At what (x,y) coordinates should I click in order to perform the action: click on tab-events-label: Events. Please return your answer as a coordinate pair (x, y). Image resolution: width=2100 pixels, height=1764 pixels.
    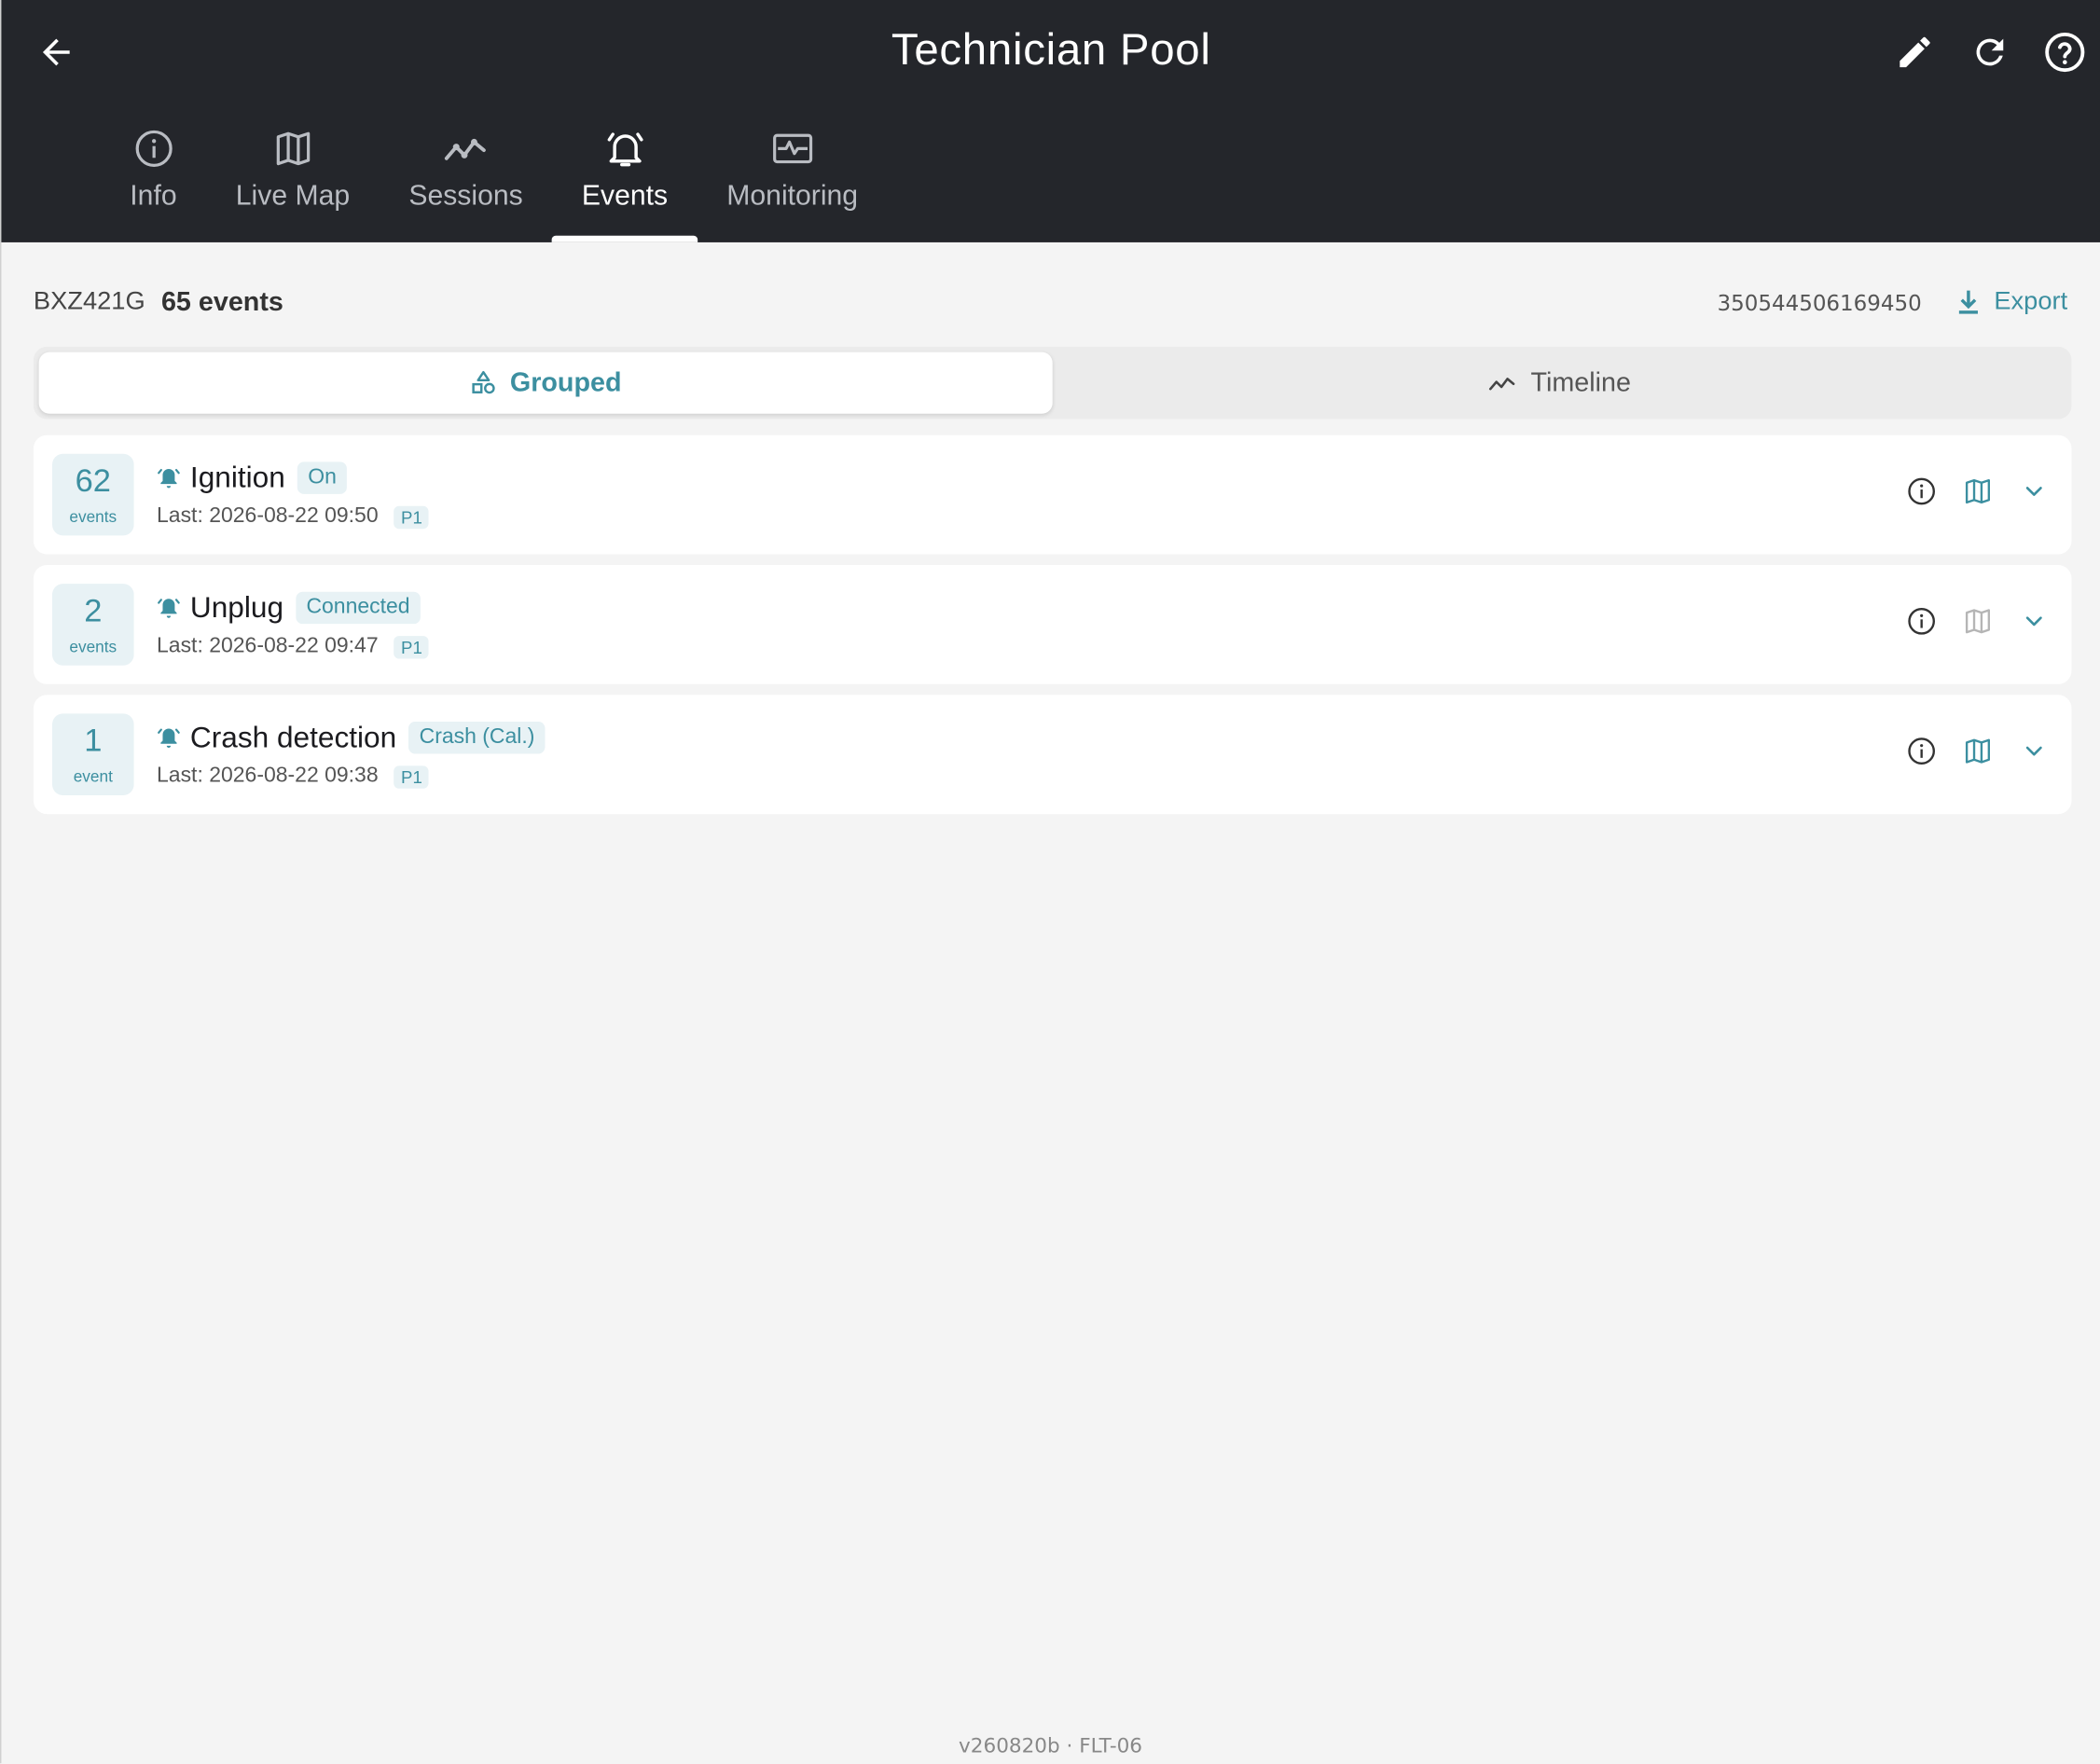
    Looking at the image, I should click on (625, 196).